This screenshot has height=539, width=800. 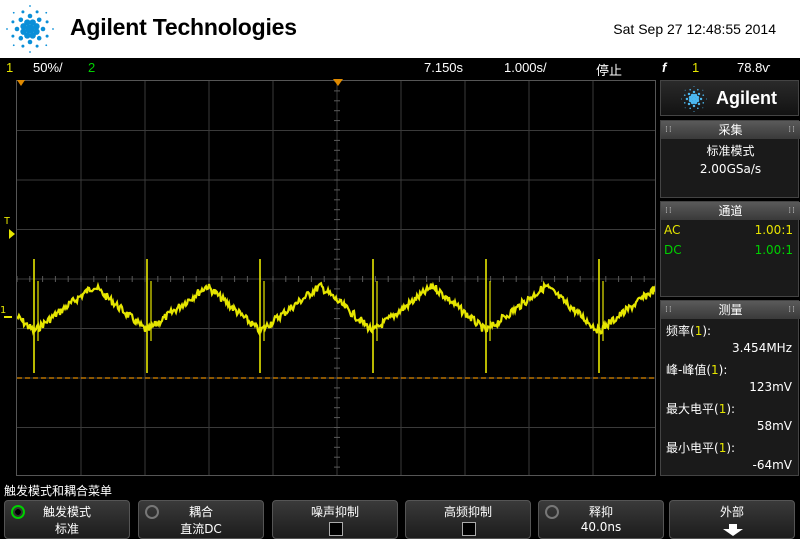 What do you see at coordinates (773, 230) in the screenshot?
I see `ch1-probe: 1.00:1` at bounding box center [773, 230].